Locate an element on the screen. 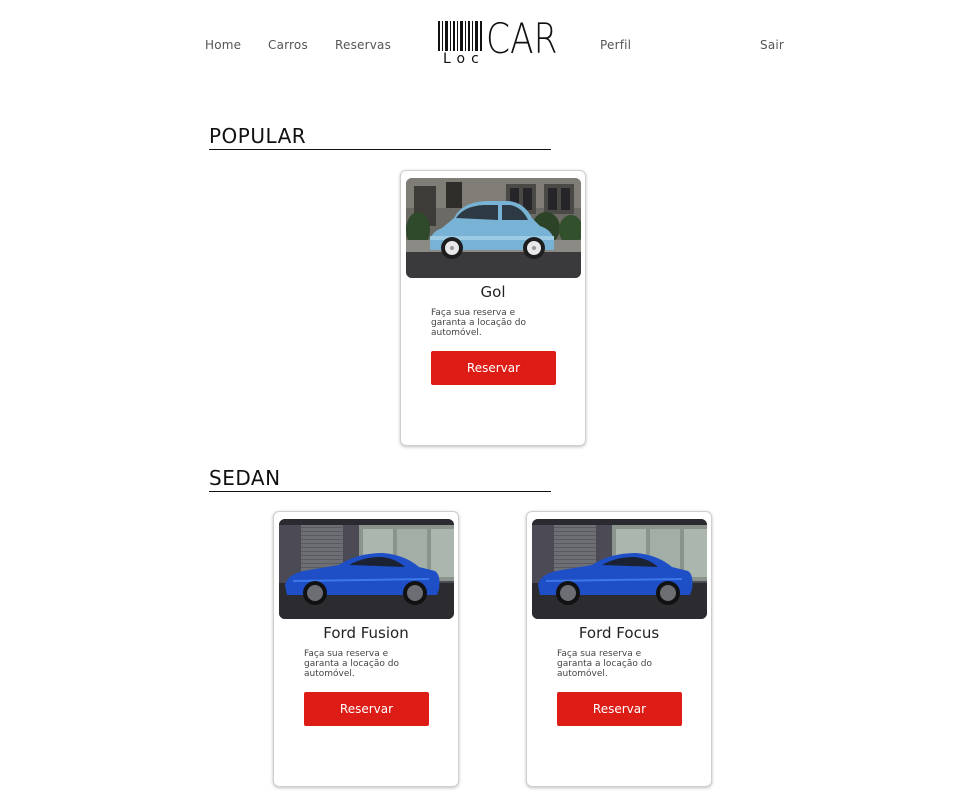 The image size is (978, 799). car-title: Ford Fusion is located at coordinates (366, 633).